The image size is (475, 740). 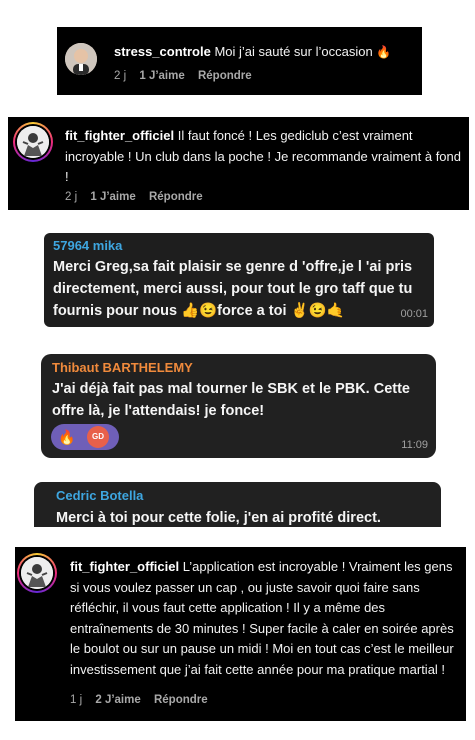 I want to click on sender-name: Thibaut BARTHELEMY, so click(x=122, y=367).